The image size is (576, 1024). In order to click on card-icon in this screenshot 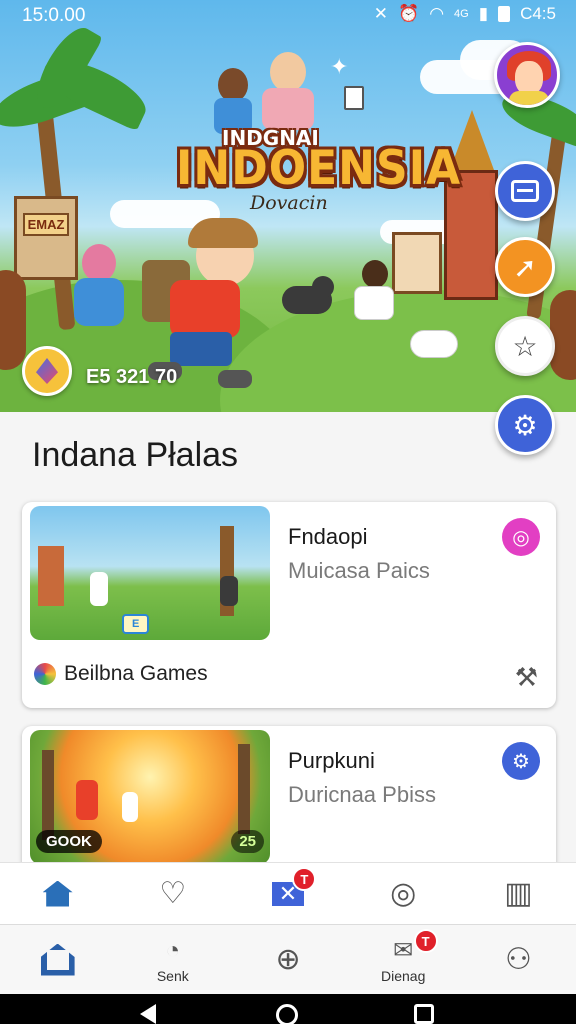, I will do `click(525, 191)`.